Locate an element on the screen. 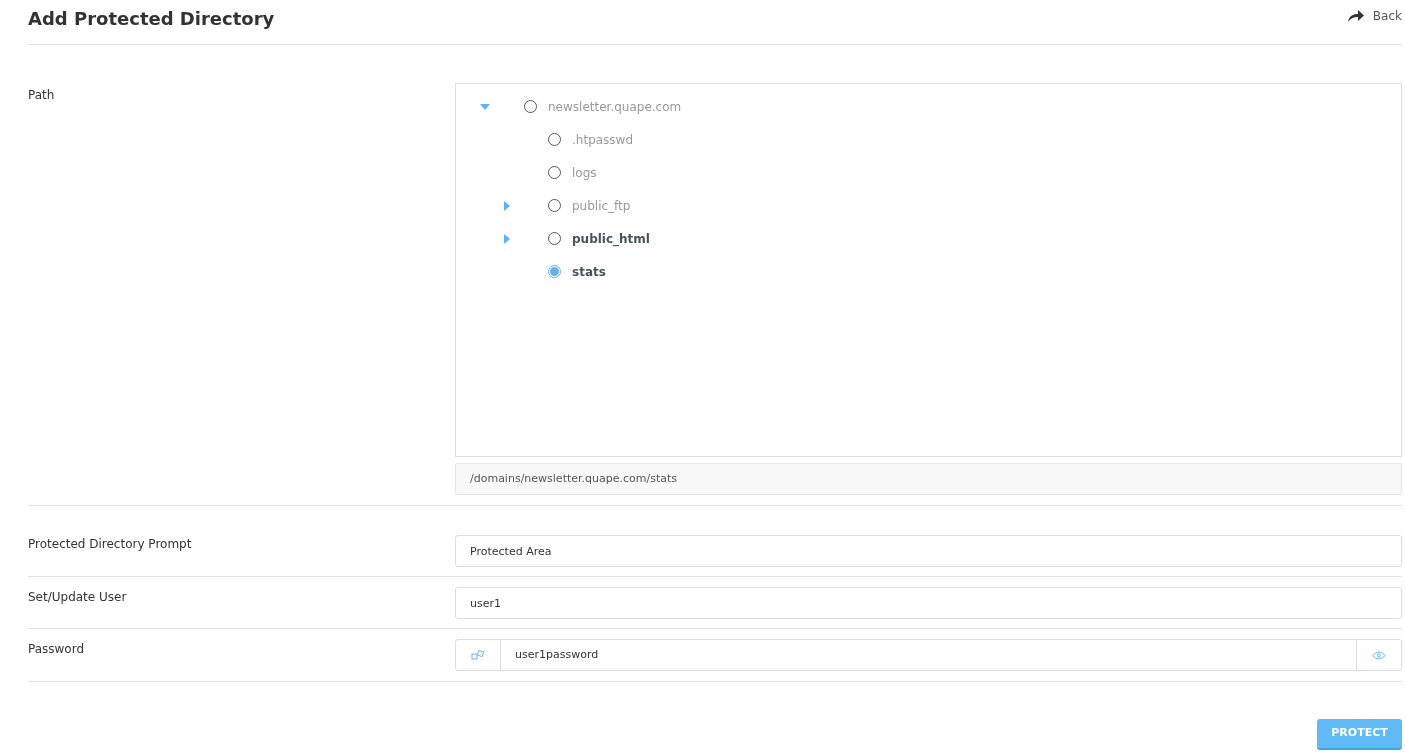 The height and width of the screenshot is (753, 1405). caret-down-icon is located at coordinates (485, 106).